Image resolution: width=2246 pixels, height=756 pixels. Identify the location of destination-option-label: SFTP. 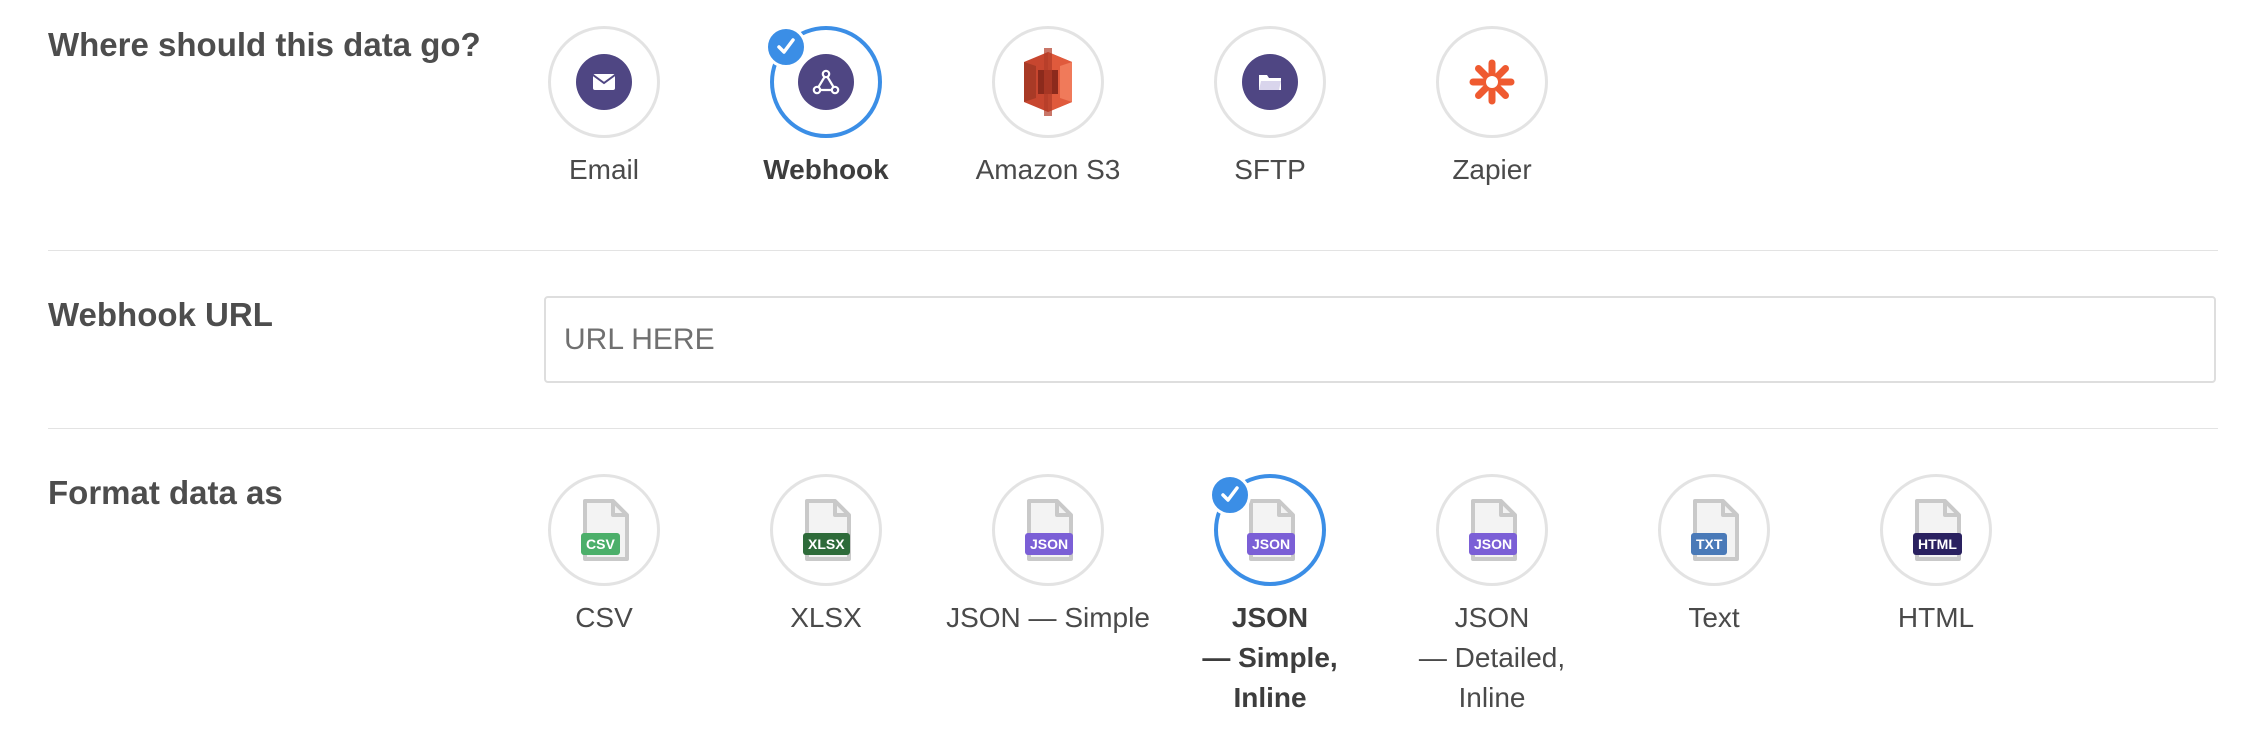
(1270, 169).